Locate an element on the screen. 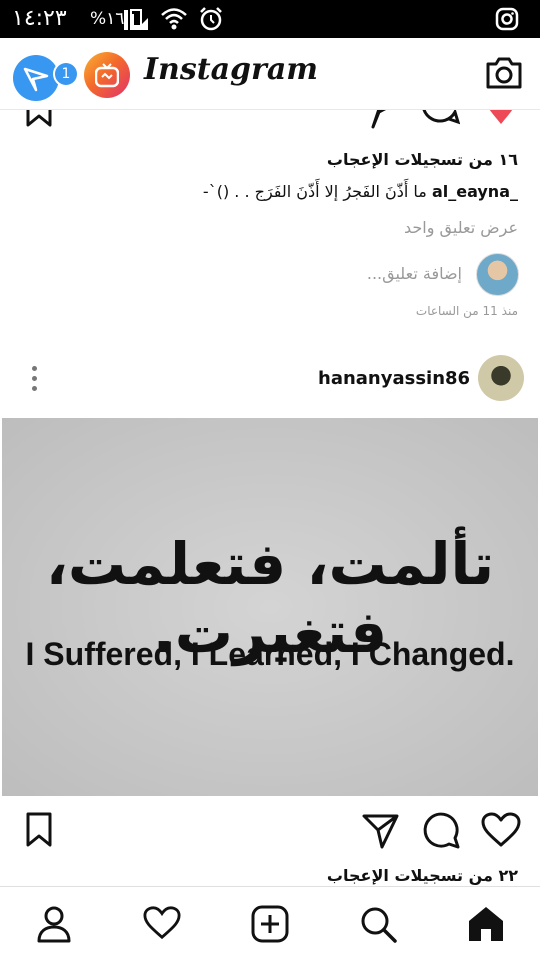  profile-icon is located at coordinates (54, 924).